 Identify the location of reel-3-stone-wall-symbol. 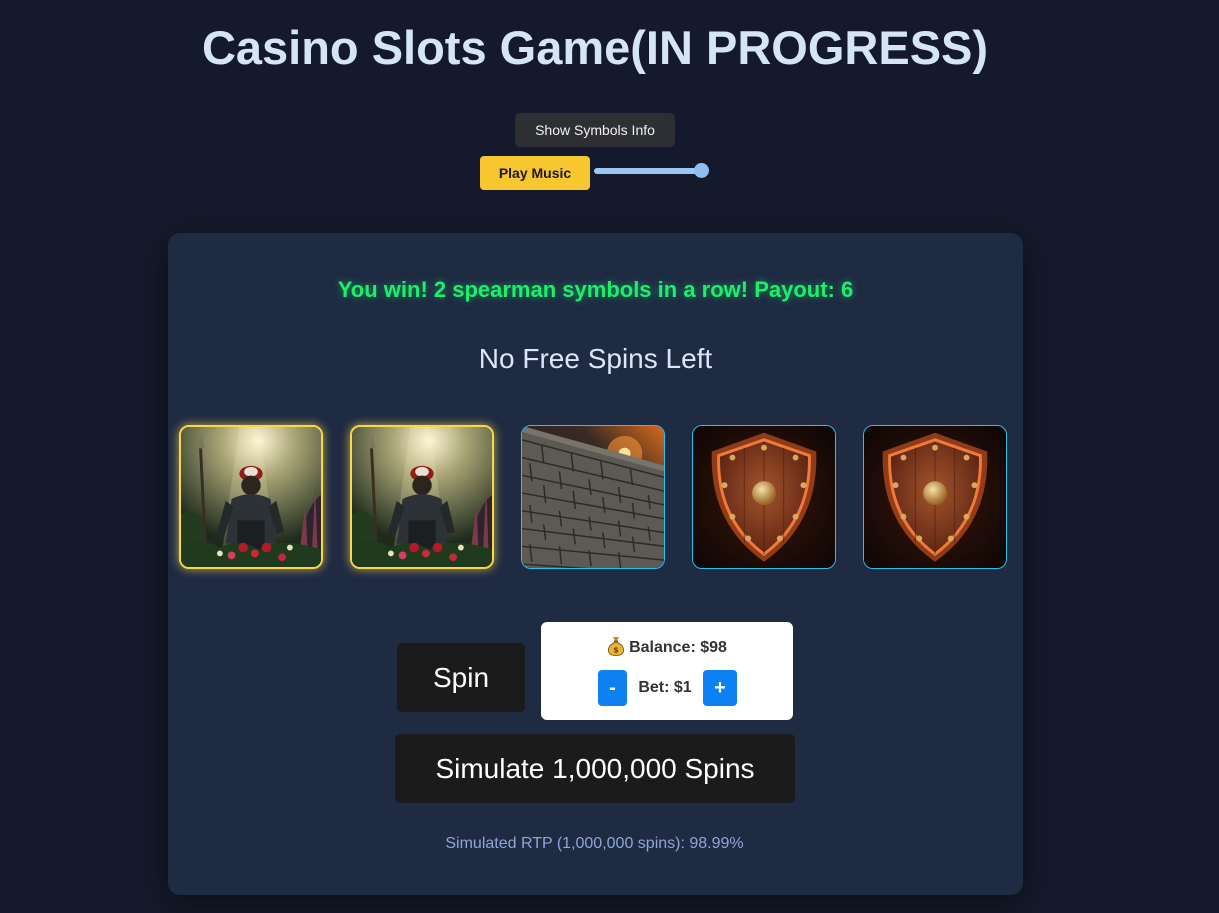
(593, 497).